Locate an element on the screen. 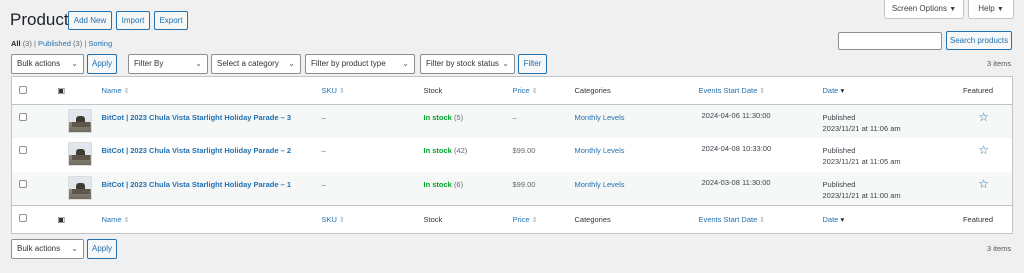 This screenshot has width=1024, height=273. bulk-actions-select: Bulk actions ⌄ is located at coordinates (47, 64).